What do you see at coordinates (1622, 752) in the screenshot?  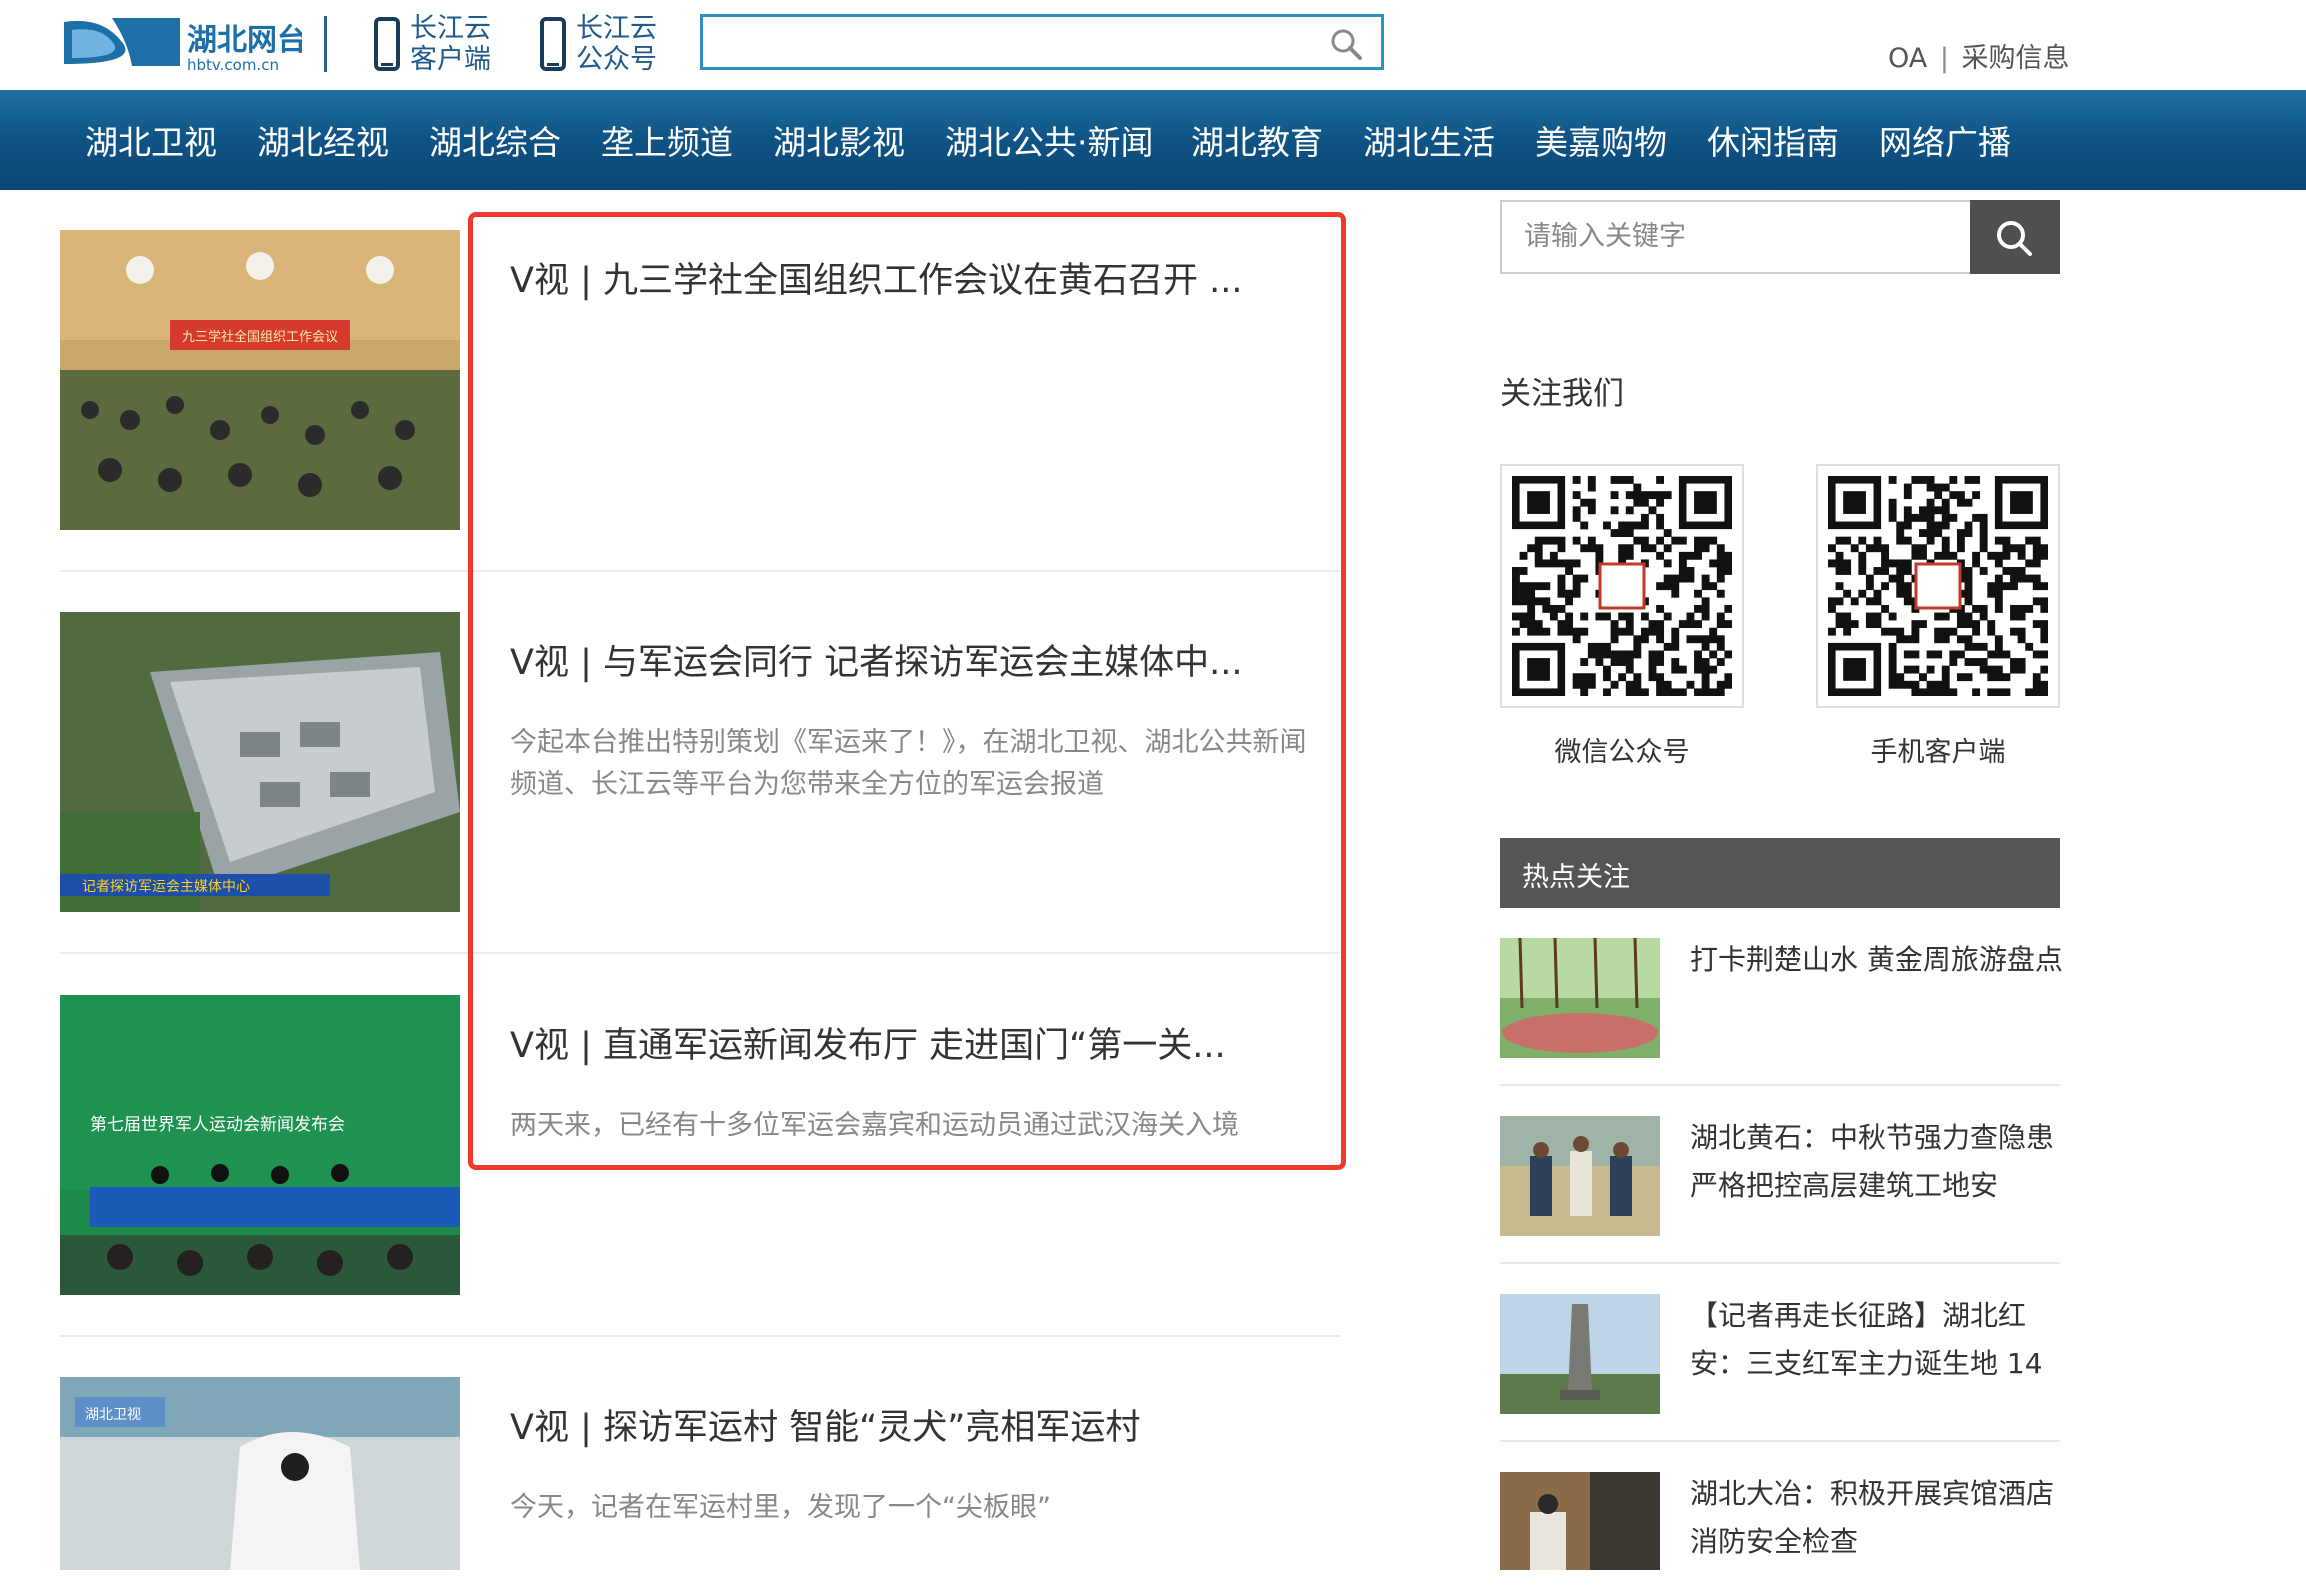 I see `wechat-qr-label: 微信公众号` at bounding box center [1622, 752].